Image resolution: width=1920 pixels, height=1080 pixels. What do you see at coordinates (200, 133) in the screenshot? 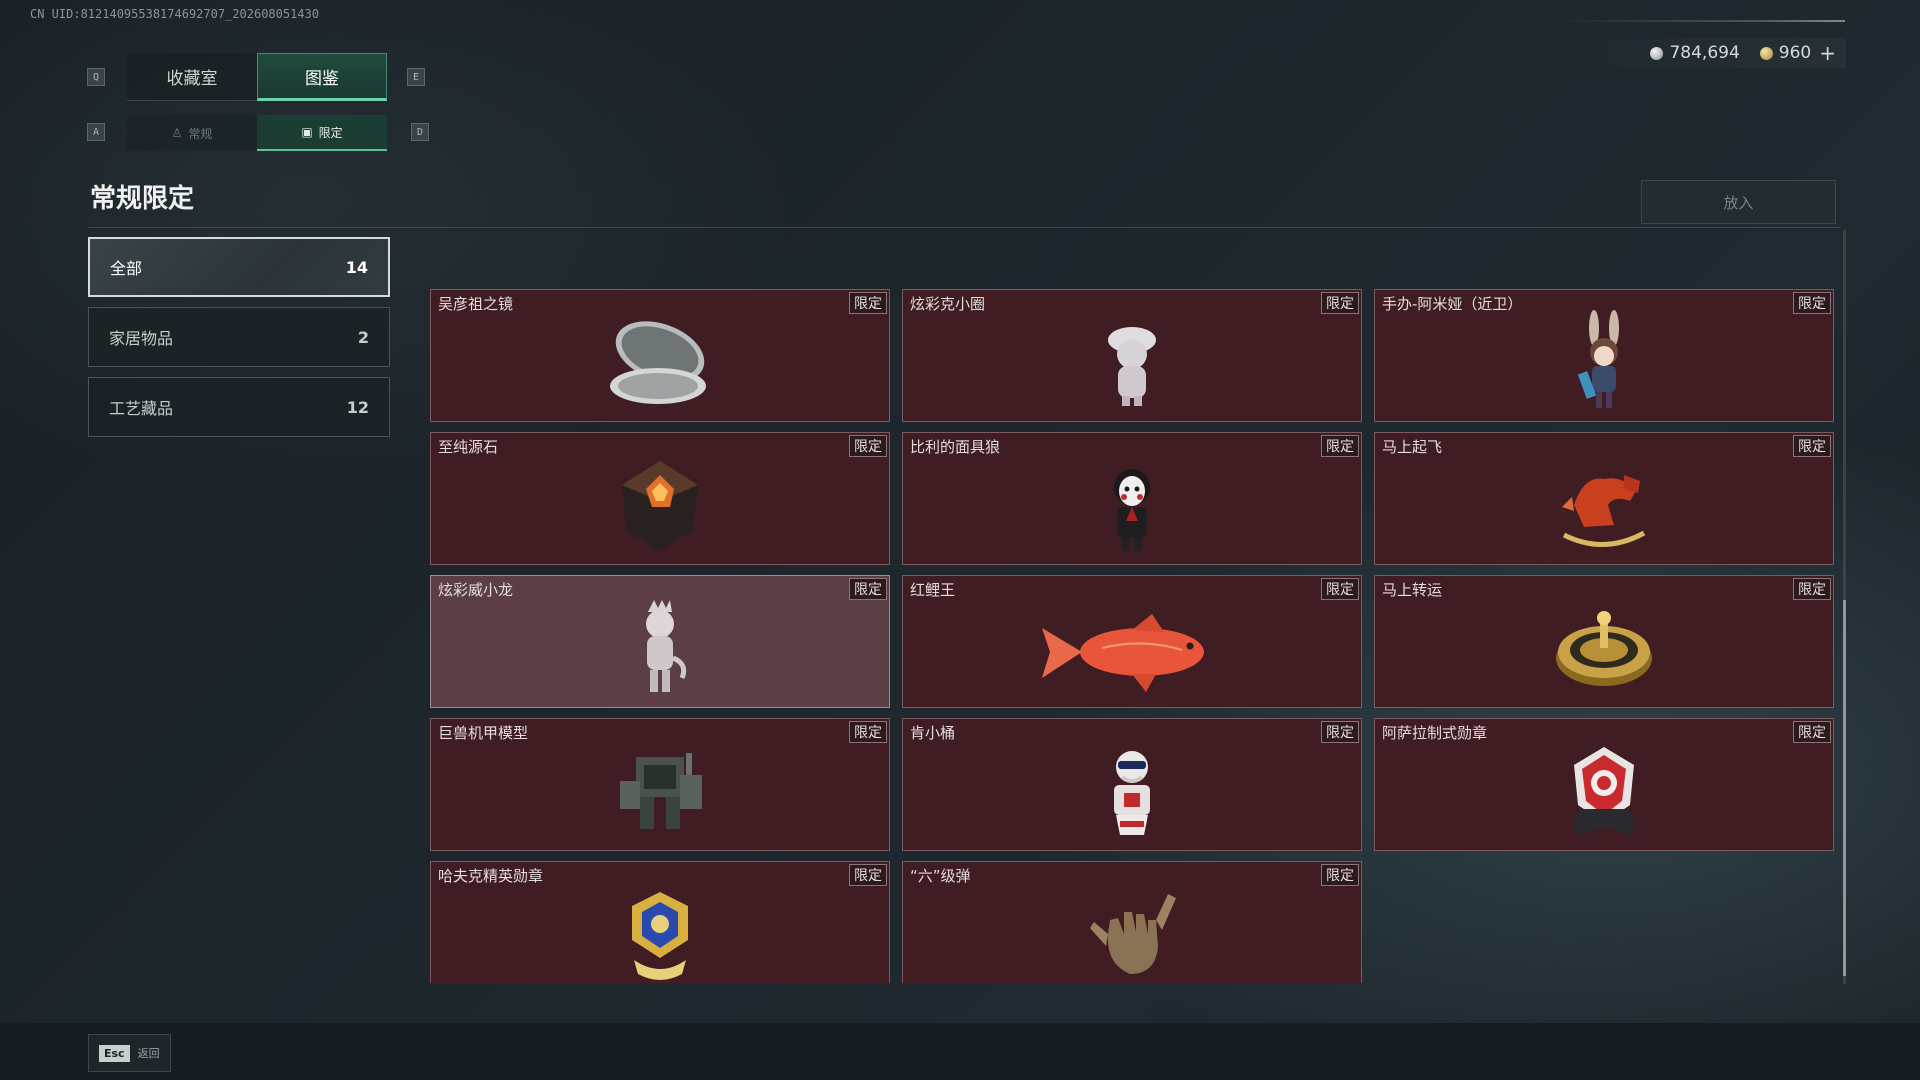
I see `subtab-regular-label: 常规` at bounding box center [200, 133].